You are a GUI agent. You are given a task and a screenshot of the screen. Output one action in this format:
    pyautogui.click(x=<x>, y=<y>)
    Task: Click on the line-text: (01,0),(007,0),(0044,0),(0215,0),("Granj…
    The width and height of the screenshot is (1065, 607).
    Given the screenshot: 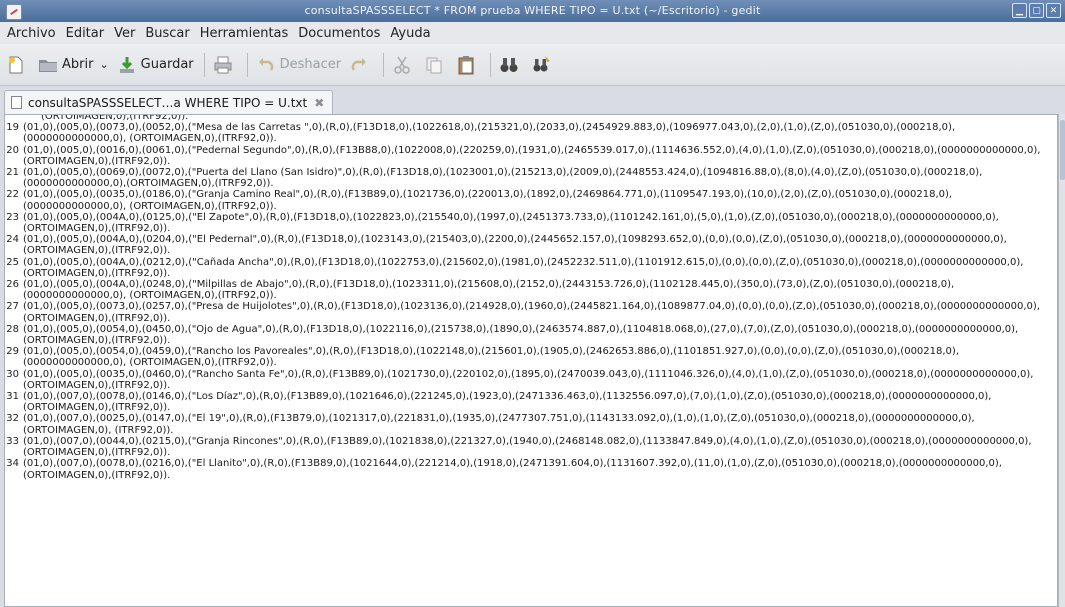 What is the action you would take?
    pyautogui.click(x=527, y=447)
    